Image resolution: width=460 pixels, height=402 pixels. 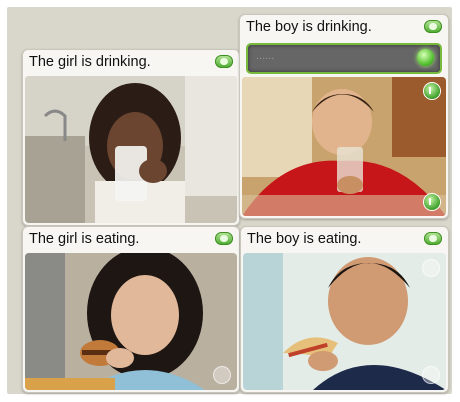 I want to click on caption: The girl is drinking., so click(x=90, y=62).